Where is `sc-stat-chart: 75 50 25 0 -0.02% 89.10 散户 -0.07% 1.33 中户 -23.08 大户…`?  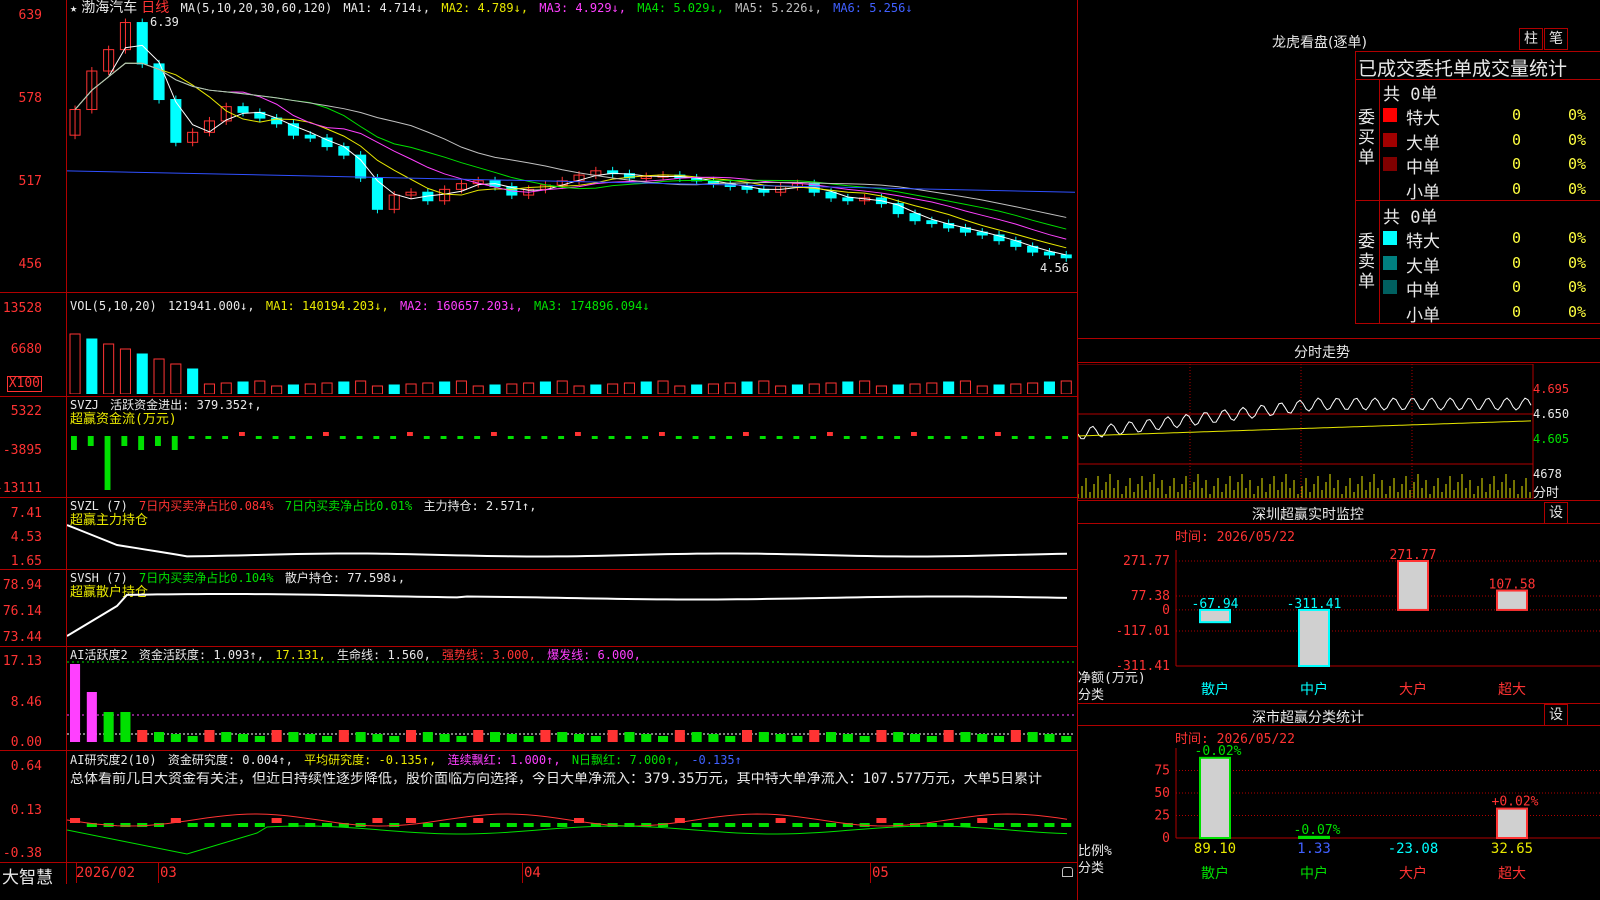 sc-stat-chart: 75 50 25 0 -0.02% 89.10 散户 -0.07% 1.33 中户 -23.08 大户… is located at coordinates (1359, 821).